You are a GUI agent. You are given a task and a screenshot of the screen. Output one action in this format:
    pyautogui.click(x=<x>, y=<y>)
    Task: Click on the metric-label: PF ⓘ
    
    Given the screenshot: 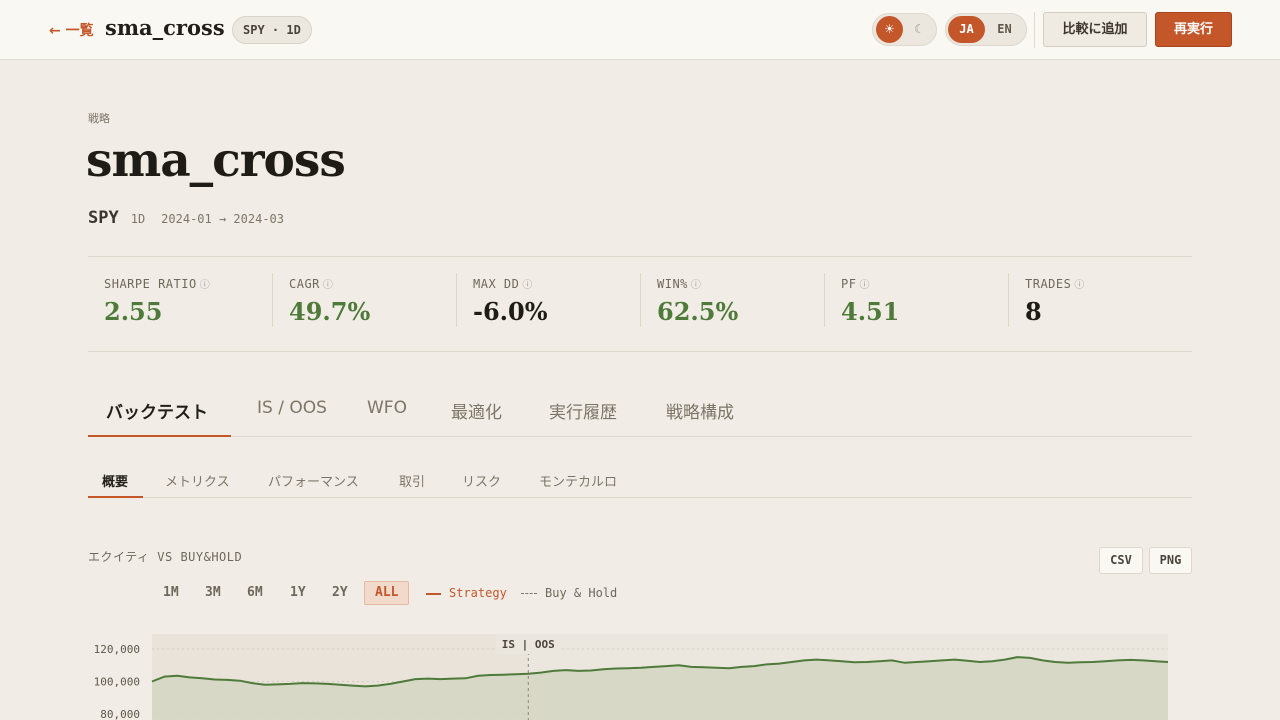 What is the action you would take?
    pyautogui.click(x=855, y=283)
    